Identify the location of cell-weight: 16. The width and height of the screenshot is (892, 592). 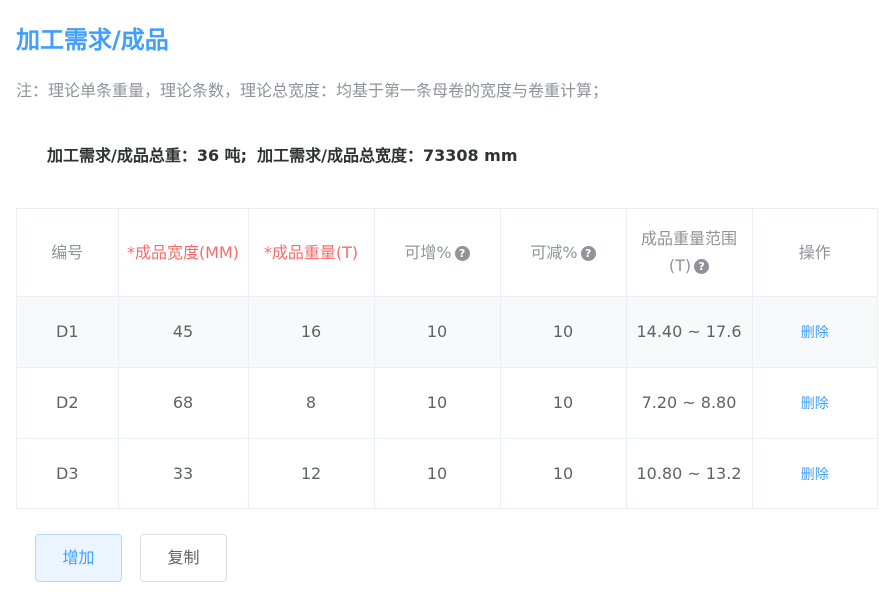
(311, 332).